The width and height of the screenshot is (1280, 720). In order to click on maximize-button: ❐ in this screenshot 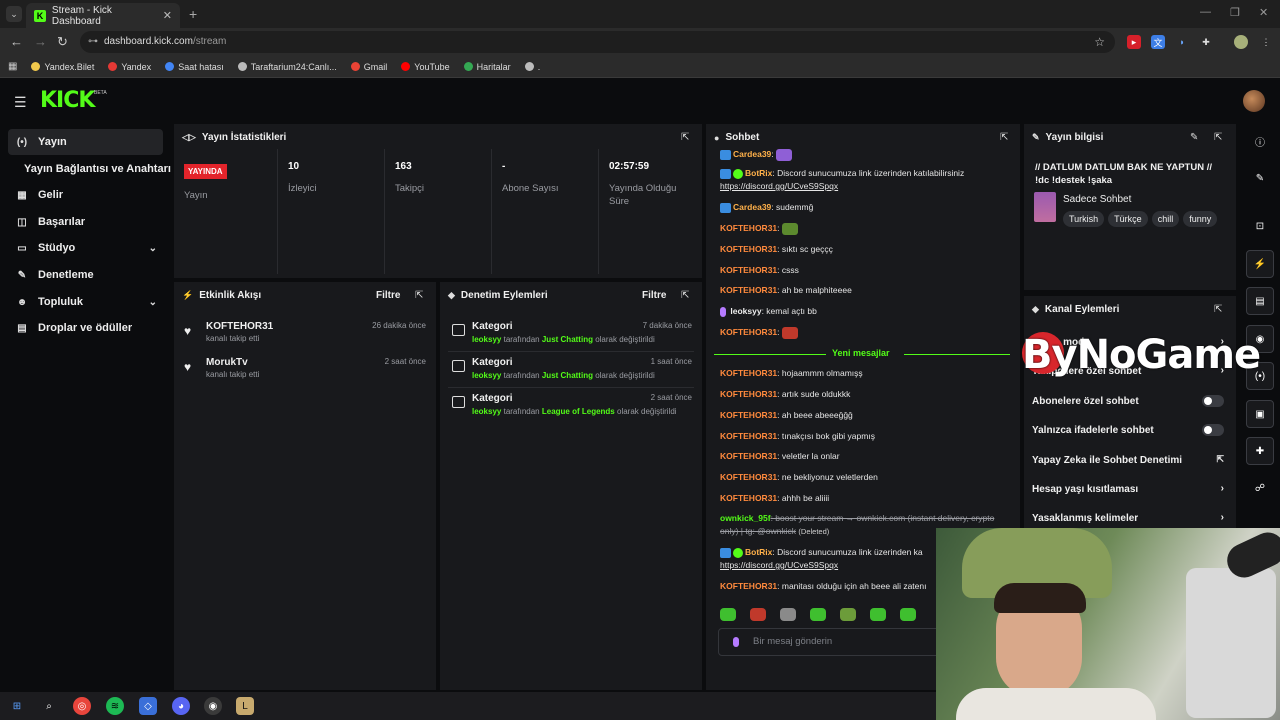, I will do `click(1235, 12)`.